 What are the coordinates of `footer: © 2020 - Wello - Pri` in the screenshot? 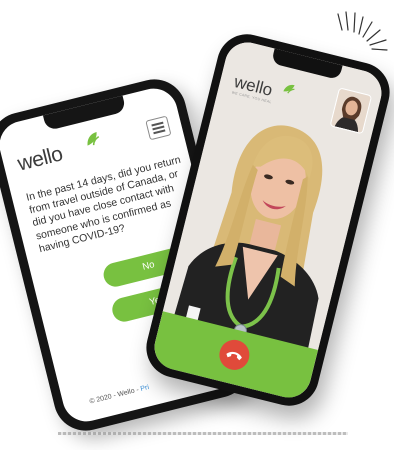 It's located at (119, 395).